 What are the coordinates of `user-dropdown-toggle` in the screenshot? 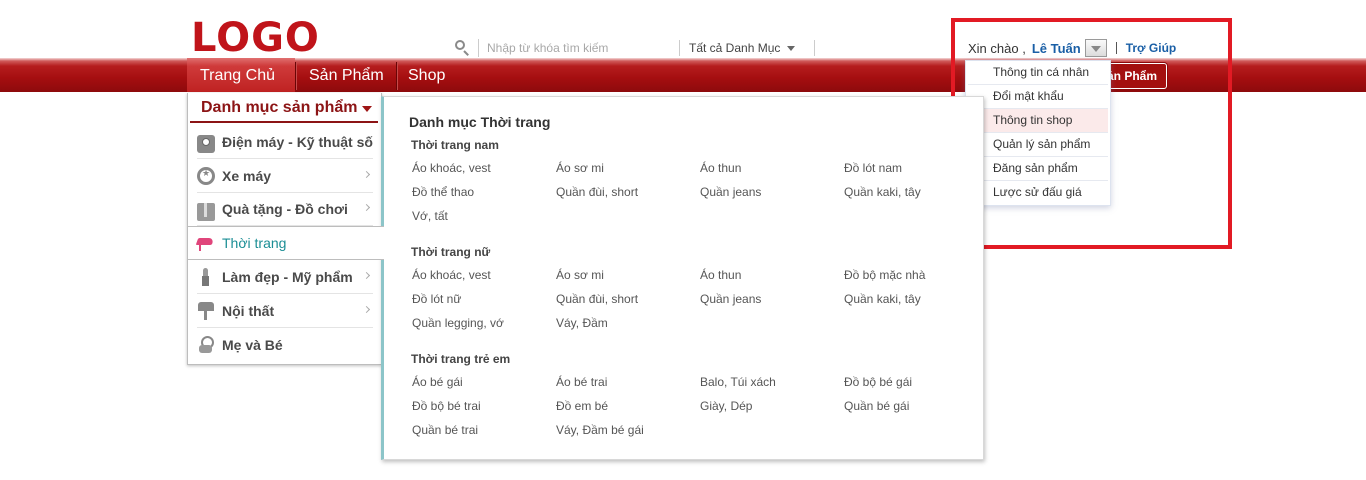 It's located at (1095, 48).